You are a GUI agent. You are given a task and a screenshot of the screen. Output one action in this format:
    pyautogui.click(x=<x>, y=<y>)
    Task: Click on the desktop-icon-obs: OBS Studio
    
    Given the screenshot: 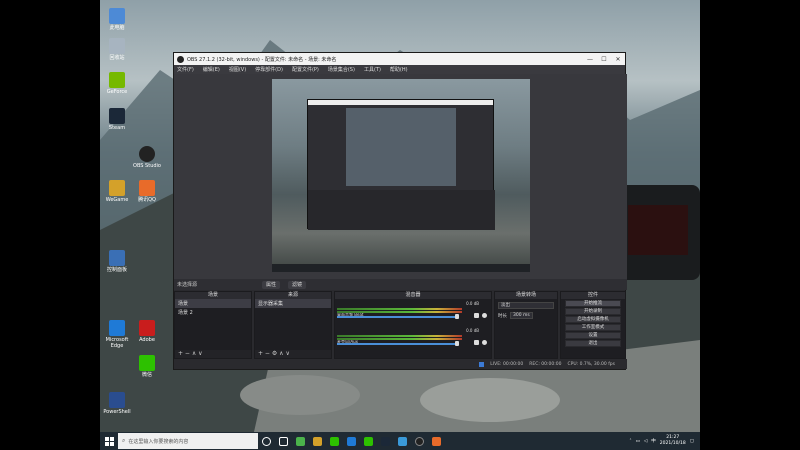 What is the action you would take?
    pyautogui.click(x=147, y=157)
    